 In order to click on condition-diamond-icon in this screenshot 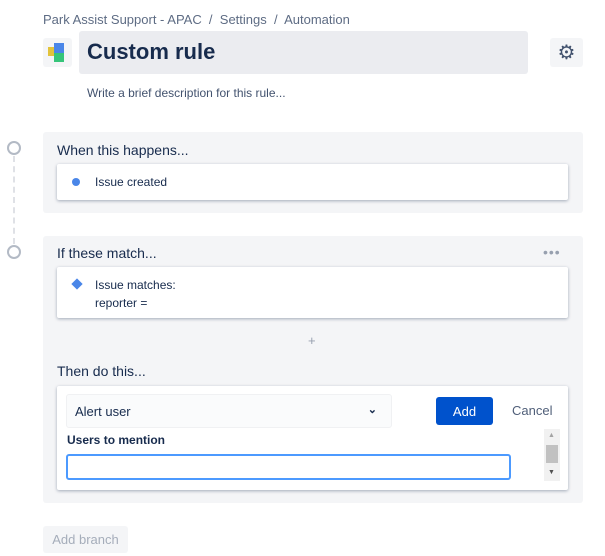, I will do `click(77, 284)`.